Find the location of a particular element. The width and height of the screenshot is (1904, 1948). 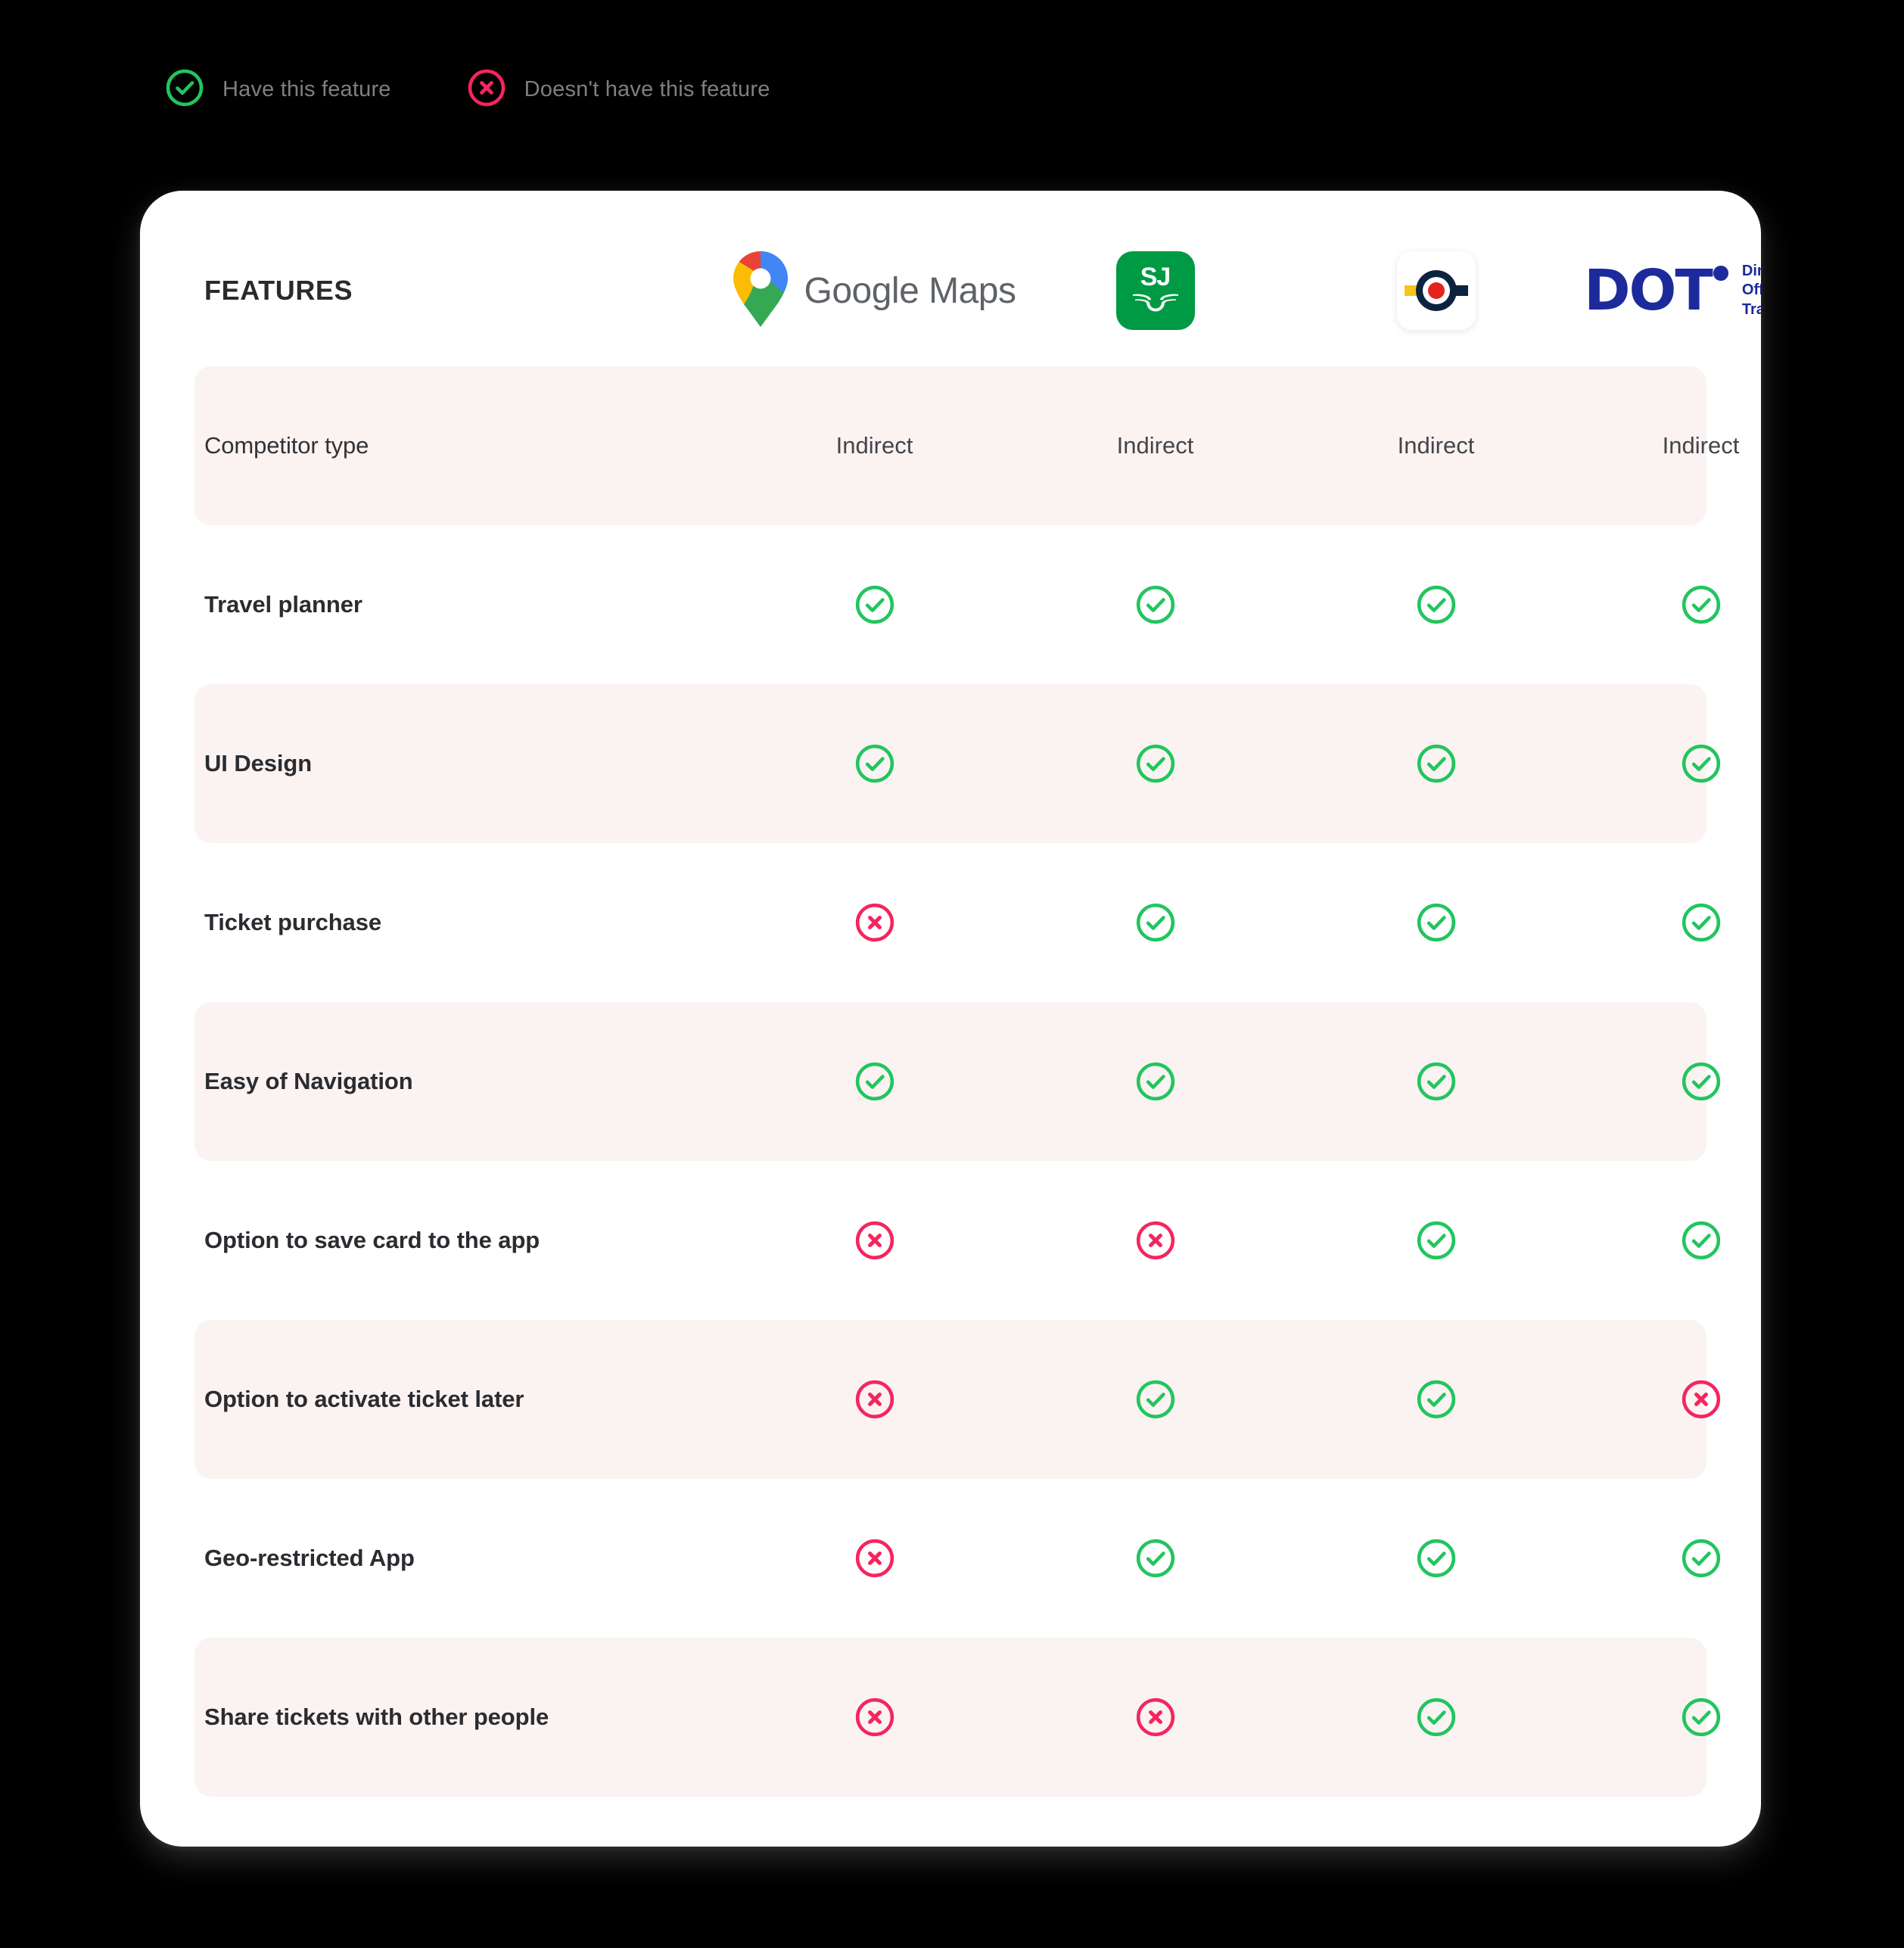

dot-wordmark-text: DOT is located at coordinates (1648, 290).